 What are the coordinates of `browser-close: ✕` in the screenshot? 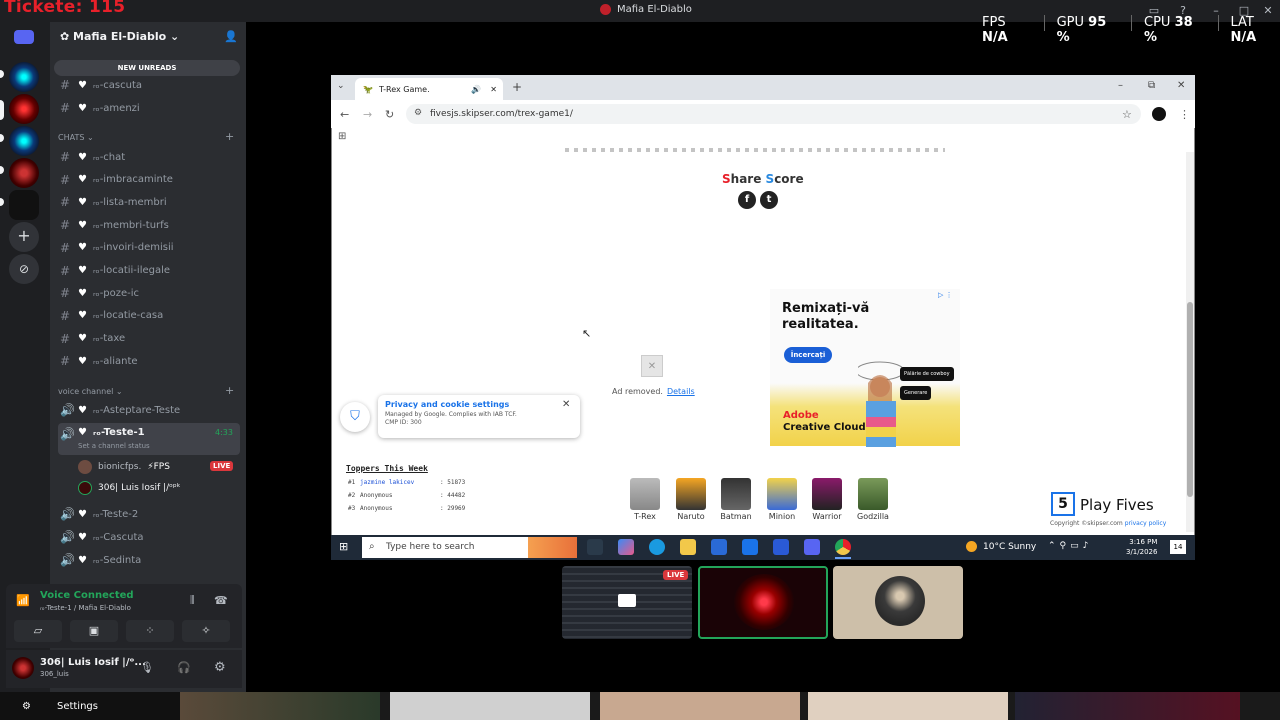 It's located at (1181, 85).